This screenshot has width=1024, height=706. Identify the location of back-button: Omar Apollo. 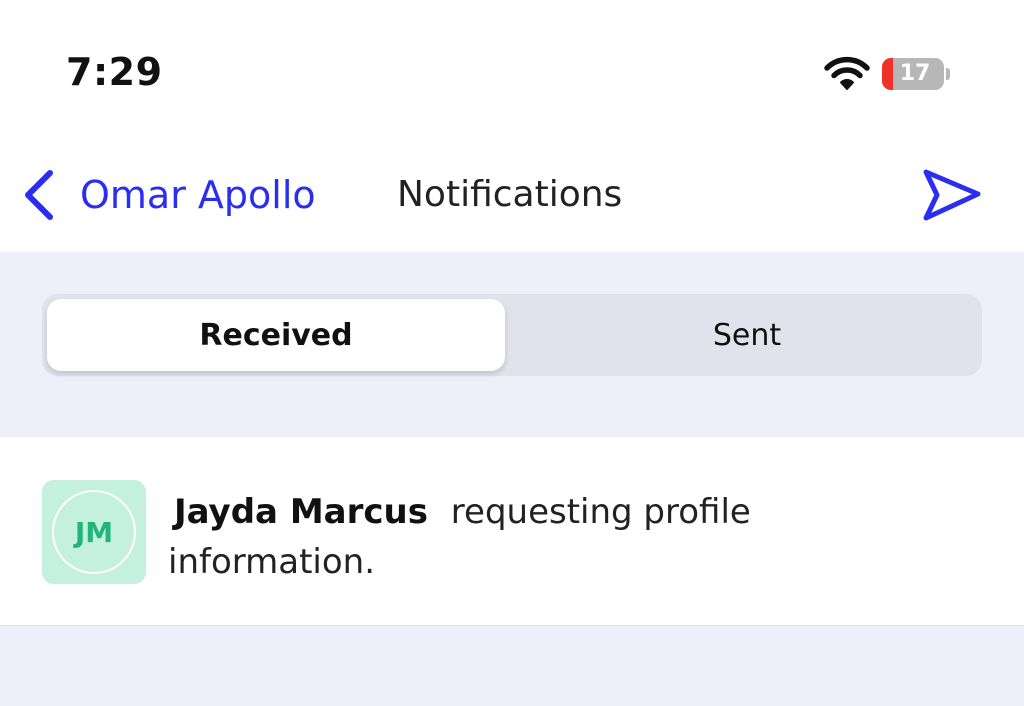
(168, 195).